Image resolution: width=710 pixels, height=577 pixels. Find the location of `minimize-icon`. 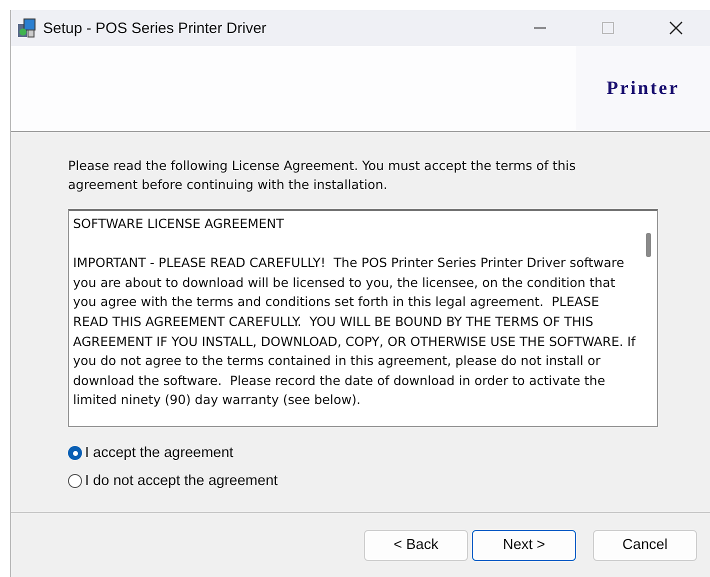

minimize-icon is located at coordinates (540, 28).